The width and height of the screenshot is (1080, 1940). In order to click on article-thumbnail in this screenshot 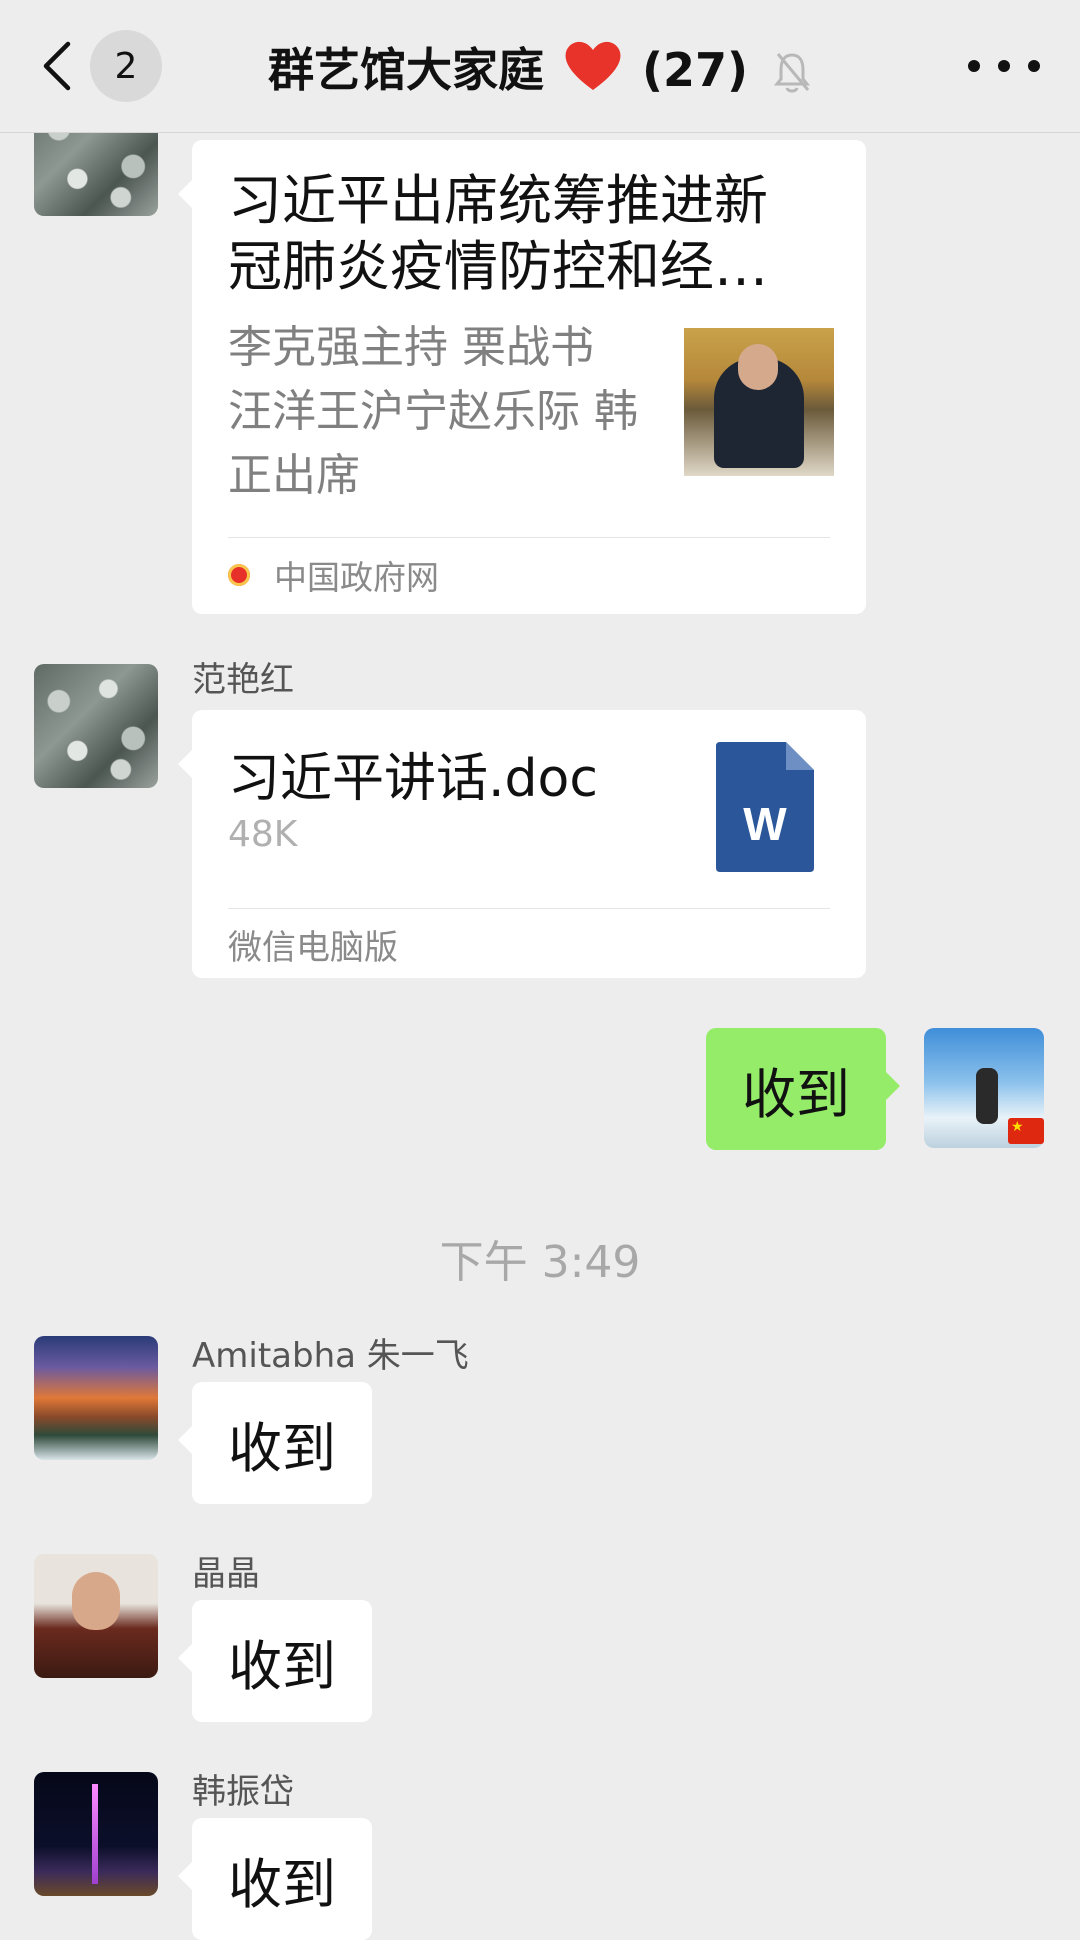, I will do `click(759, 402)`.